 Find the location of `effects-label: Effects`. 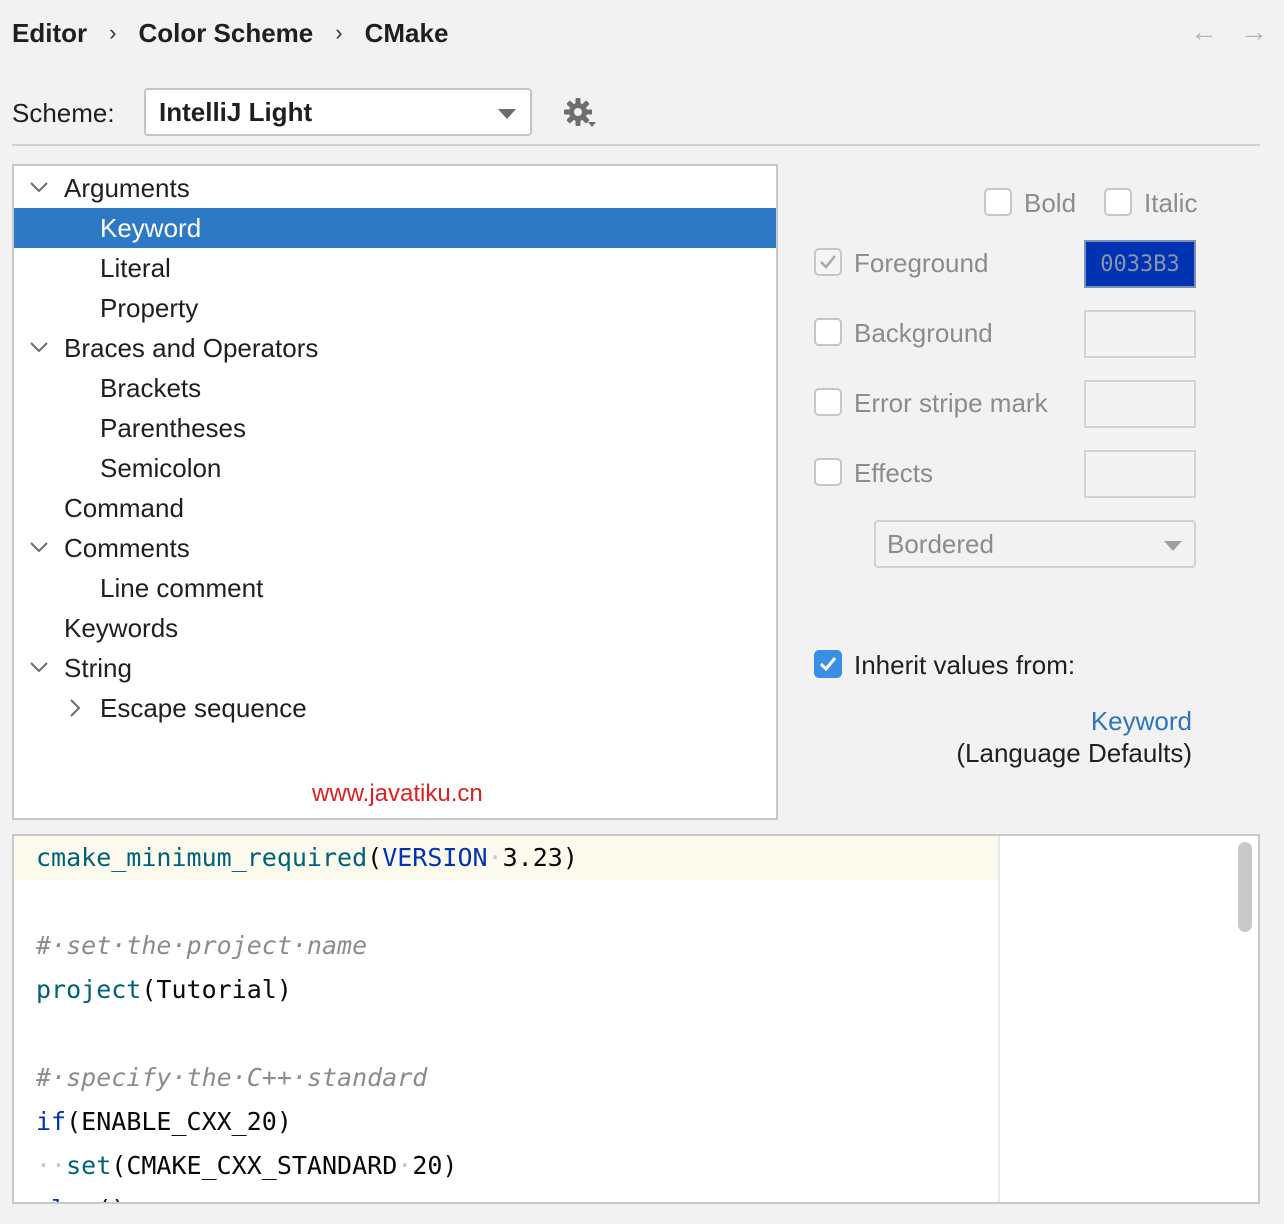

effects-label: Effects is located at coordinates (894, 473).